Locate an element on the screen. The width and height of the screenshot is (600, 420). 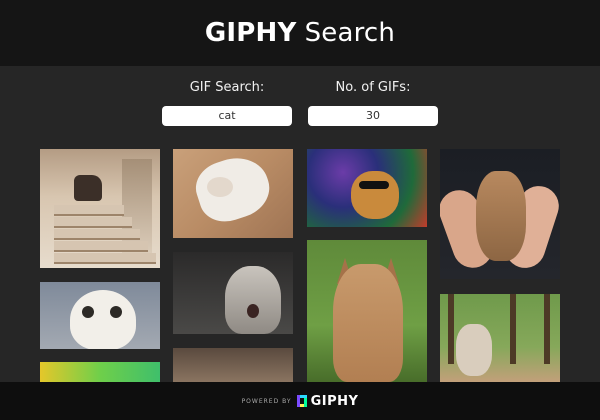
giphy-logo-icon is located at coordinates (301, 401).